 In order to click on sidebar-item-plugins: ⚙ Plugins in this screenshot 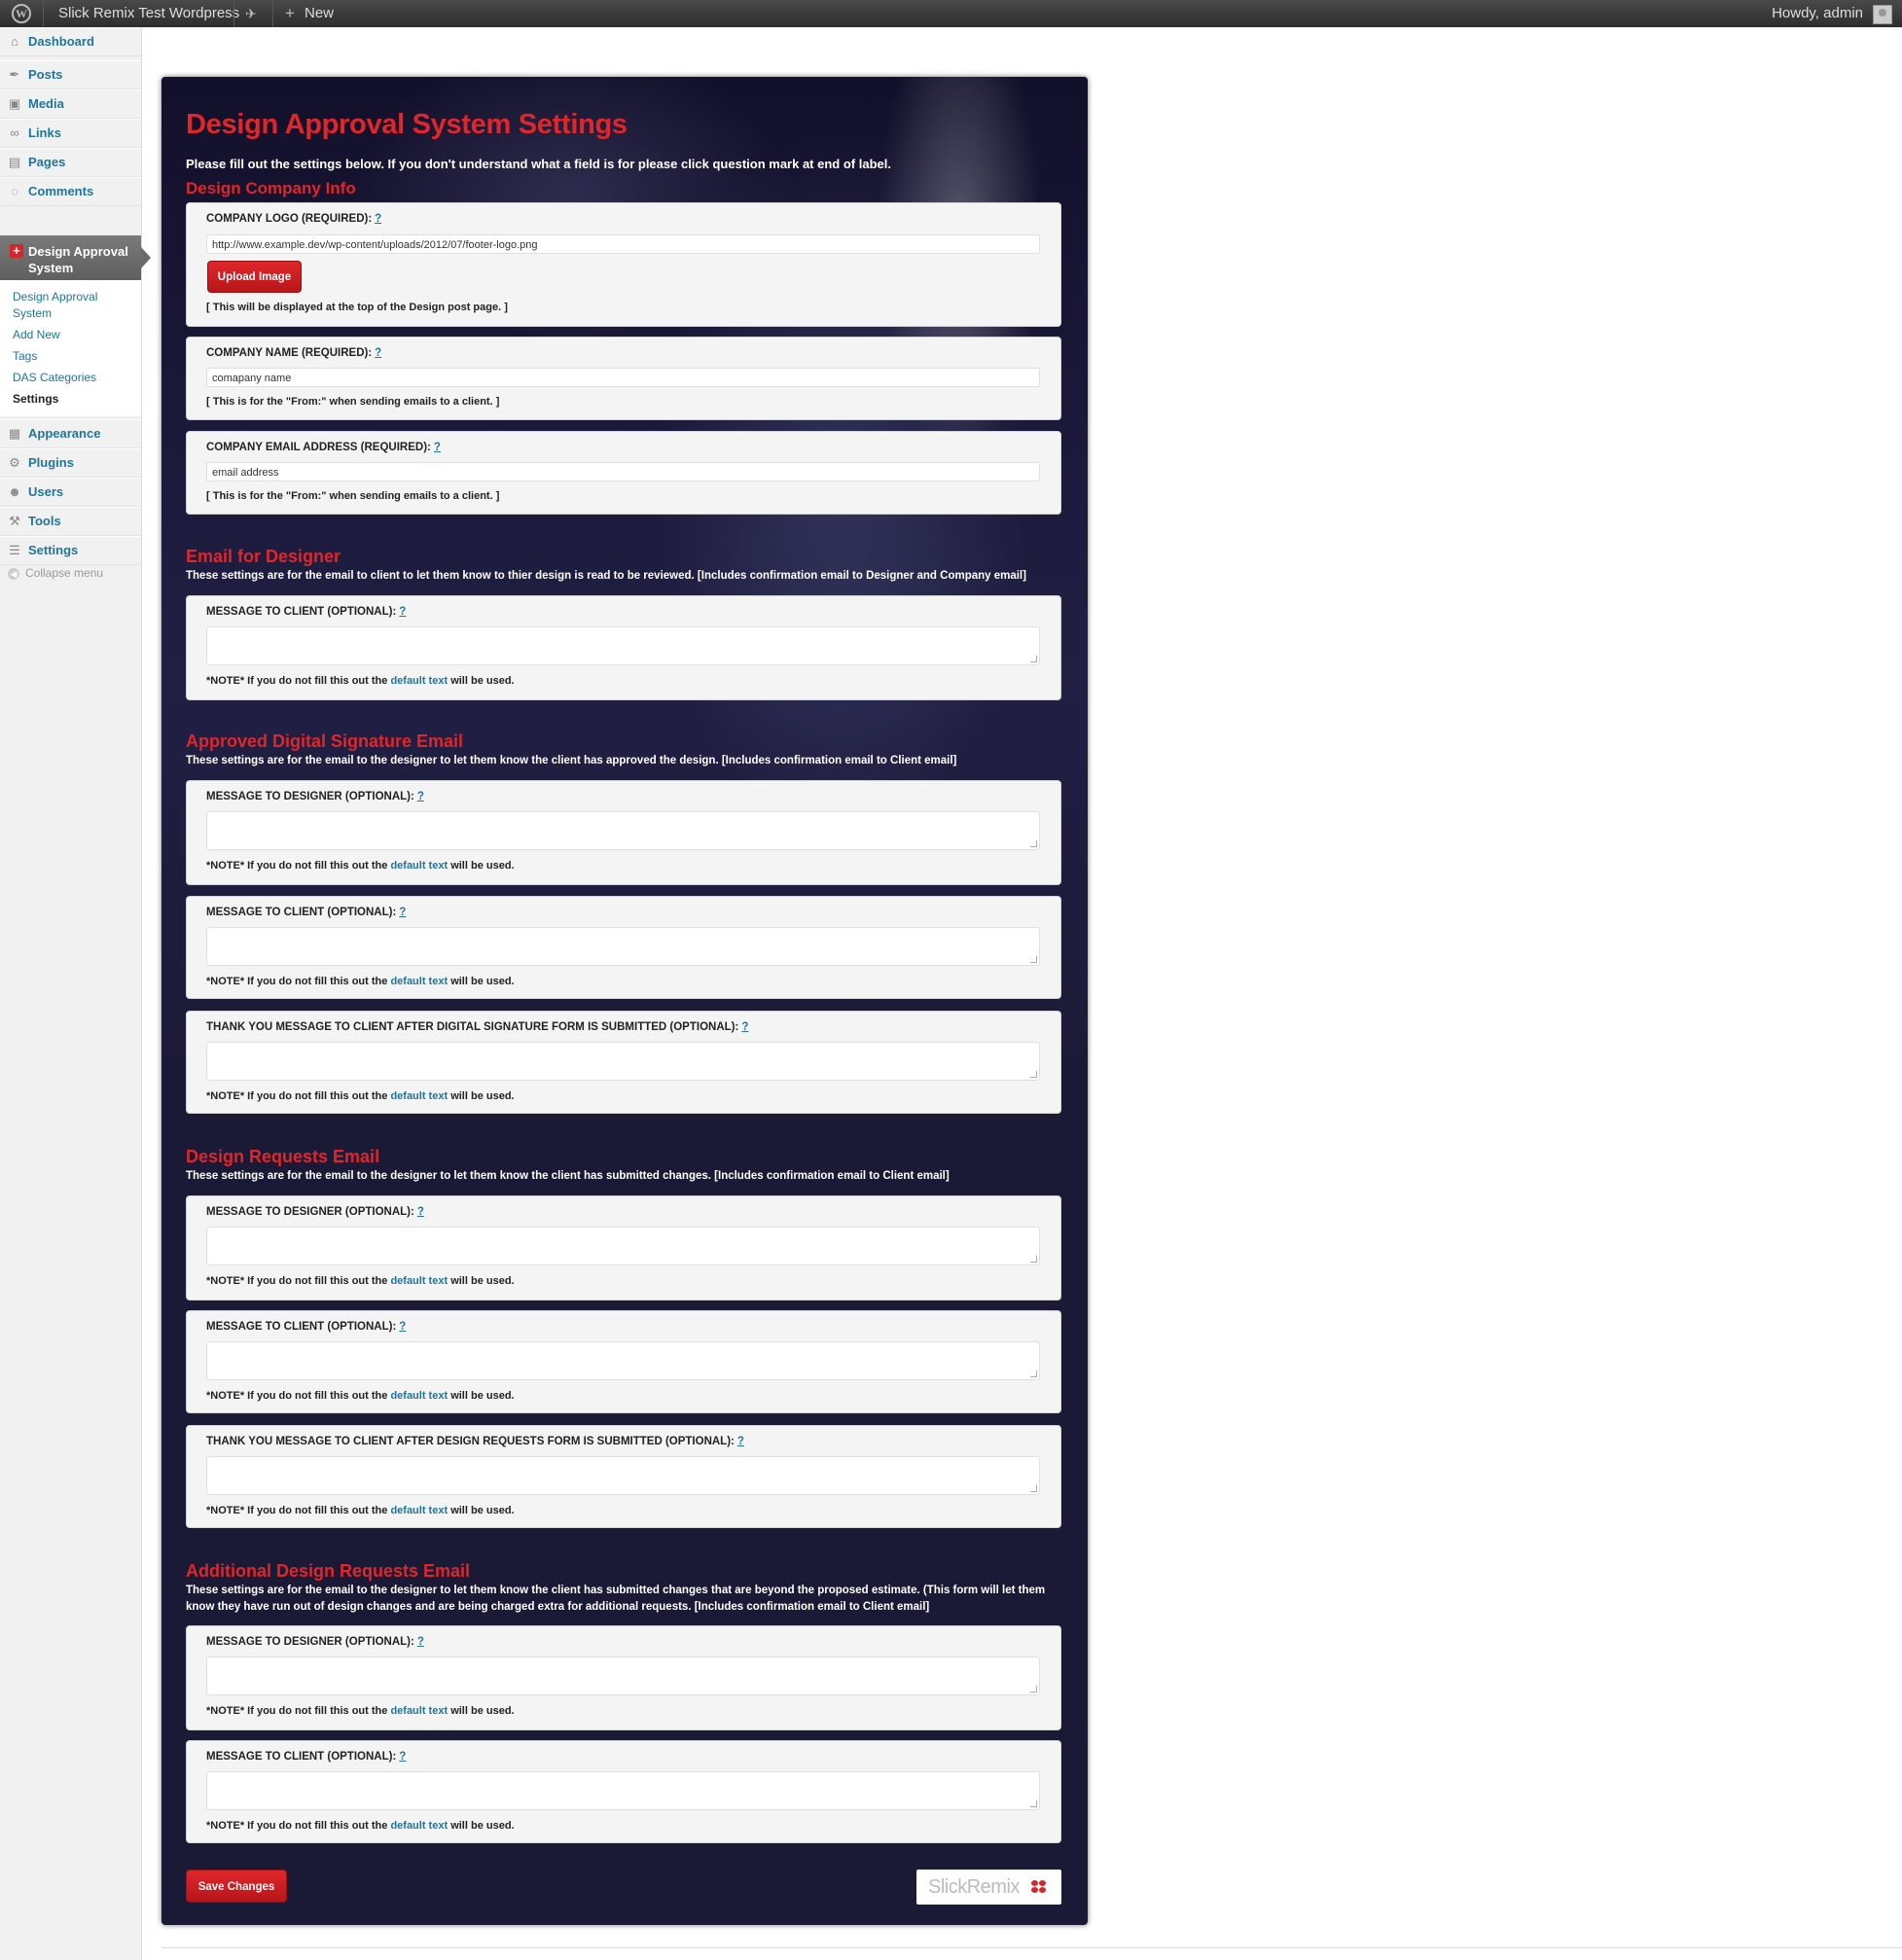, I will do `click(71, 463)`.